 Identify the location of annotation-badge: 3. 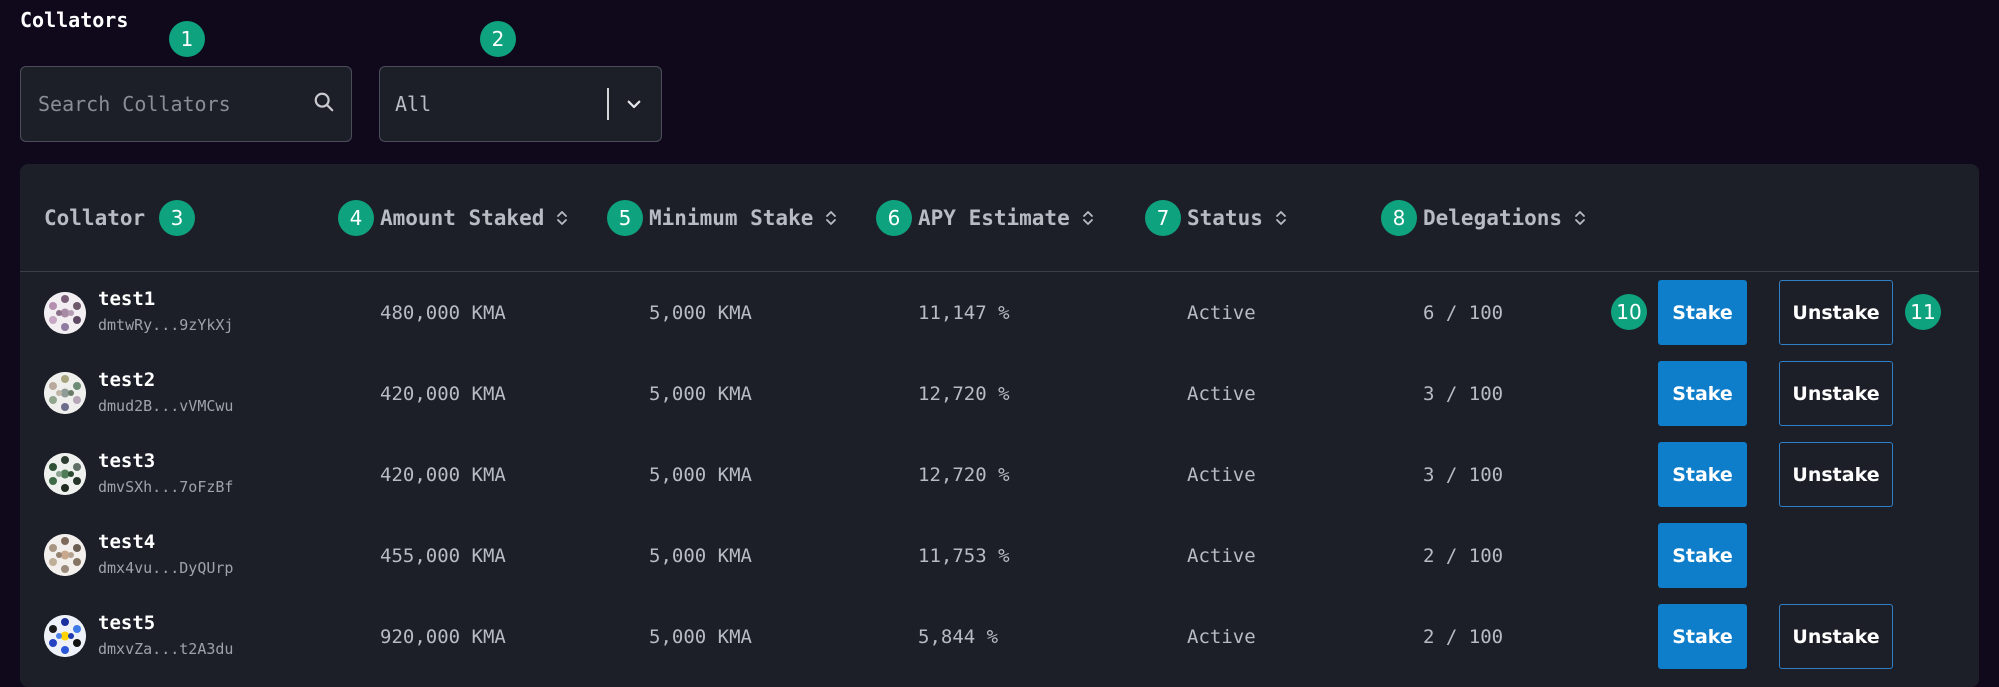
(177, 218).